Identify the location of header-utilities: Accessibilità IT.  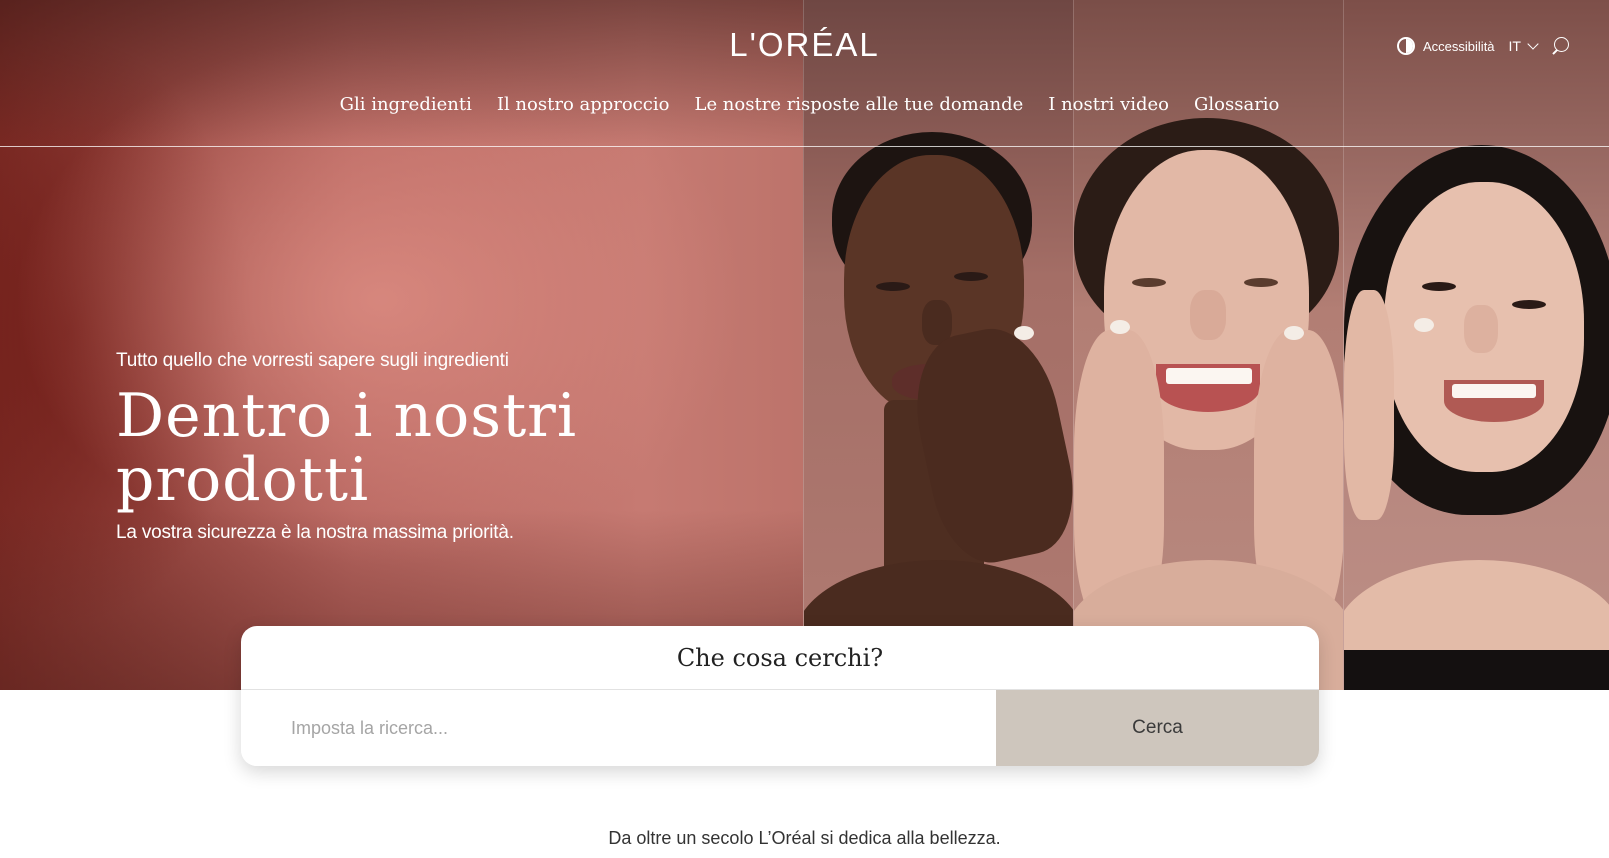
(1484, 46).